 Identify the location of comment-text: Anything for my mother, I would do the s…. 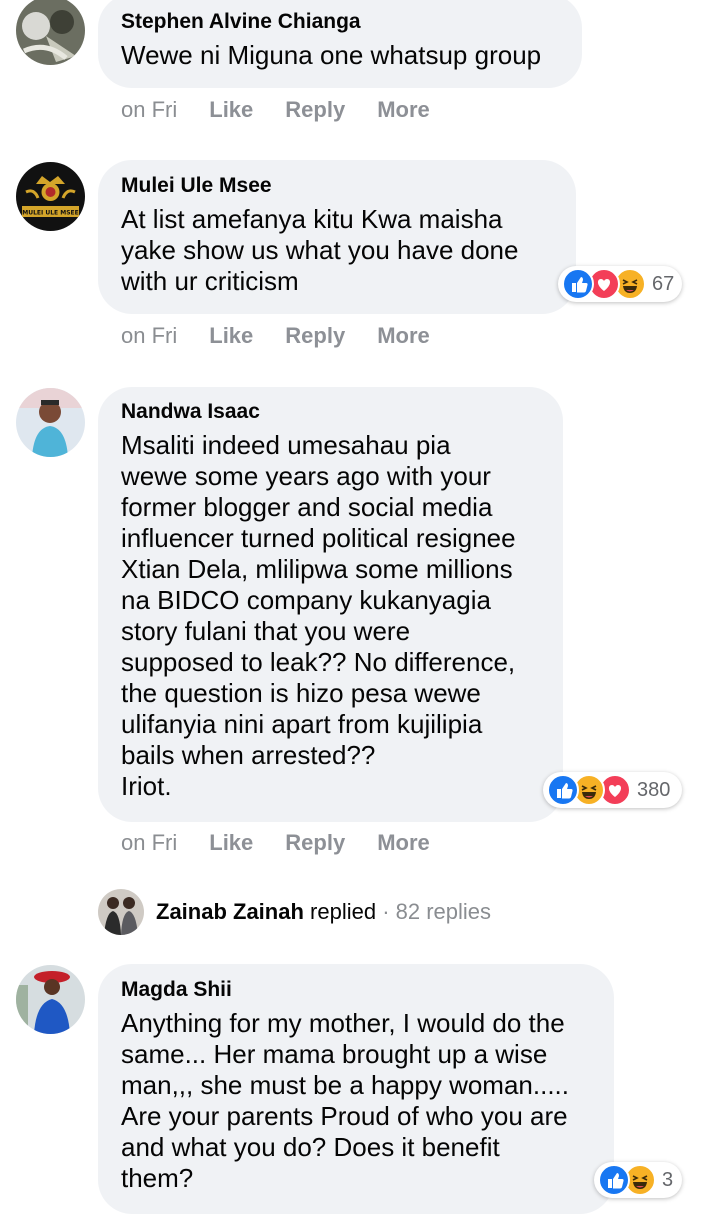
(345, 1100).